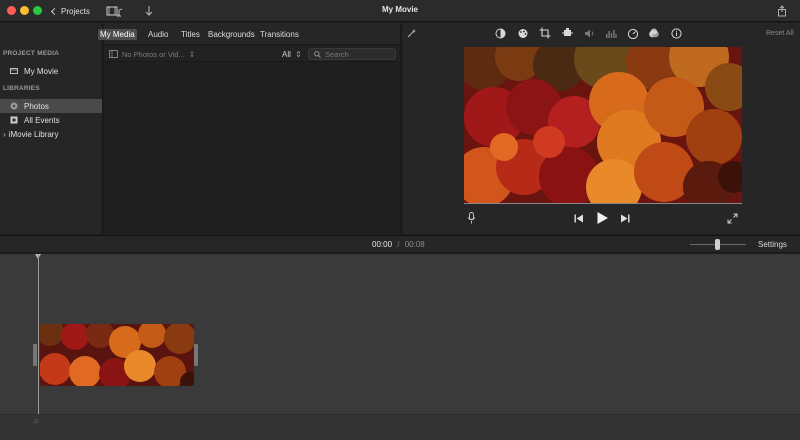 The image size is (800, 440). What do you see at coordinates (149, 11) in the screenshot?
I see `import-icon` at bounding box center [149, 11].